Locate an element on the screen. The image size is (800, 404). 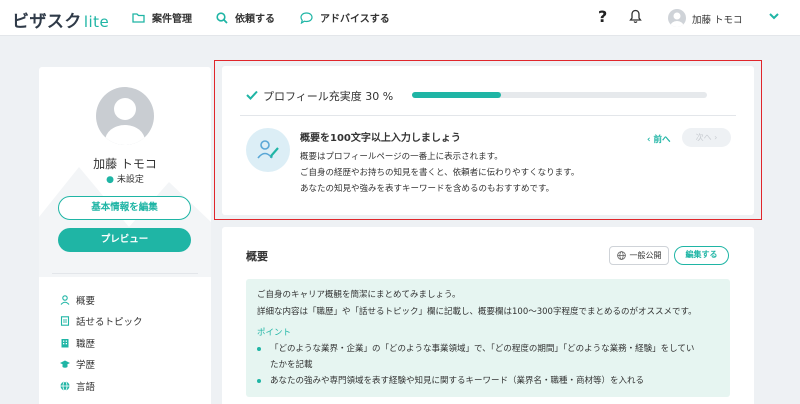
sidebar-divider is located at coordinates (125, 273).